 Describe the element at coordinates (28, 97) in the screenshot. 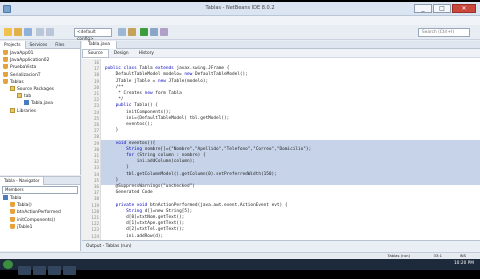

I see `tree-item-label: tab` at that location.